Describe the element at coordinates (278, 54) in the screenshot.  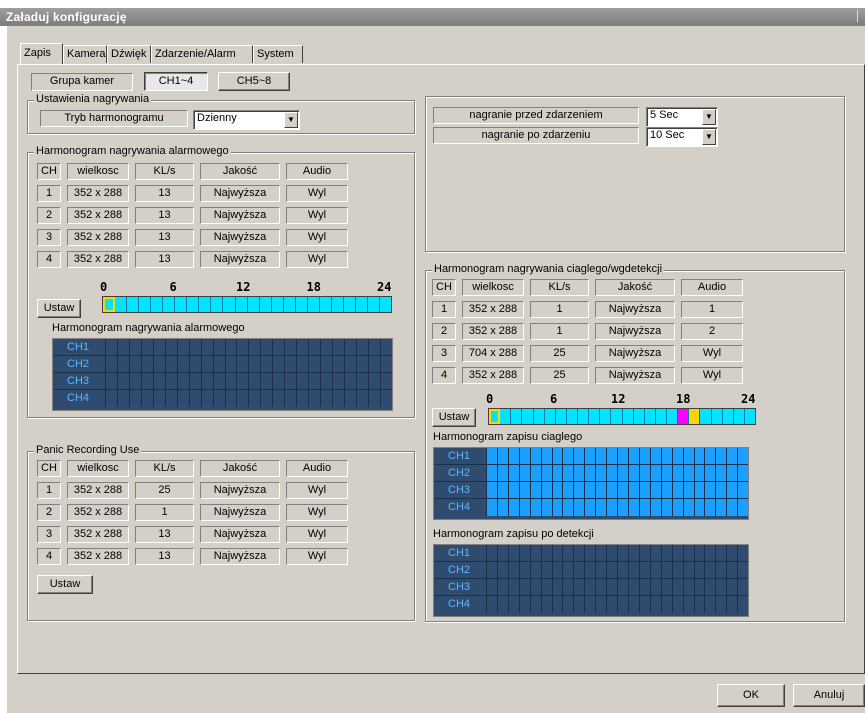
I see `tab-system: System` at that location.